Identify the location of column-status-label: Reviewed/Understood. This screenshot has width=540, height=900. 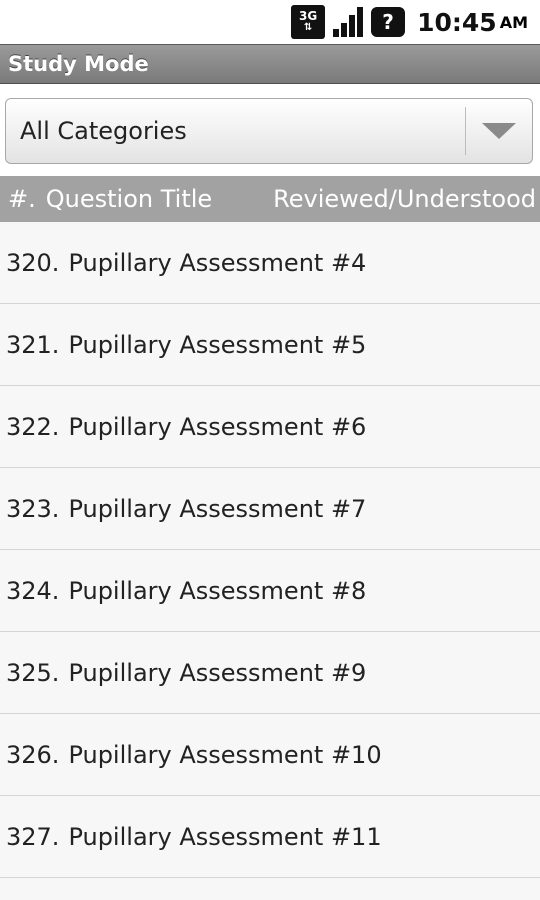
(404, 199).